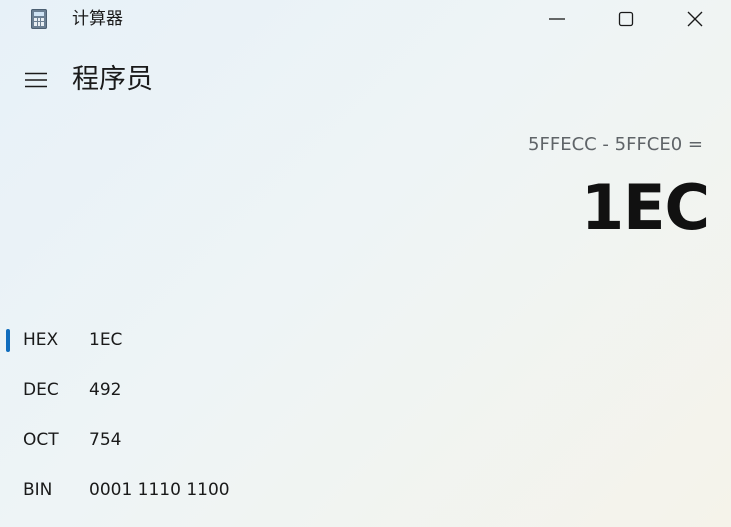 This screenshot has height=527, width=731. I want to click on maximize-button, so click(626, 19).